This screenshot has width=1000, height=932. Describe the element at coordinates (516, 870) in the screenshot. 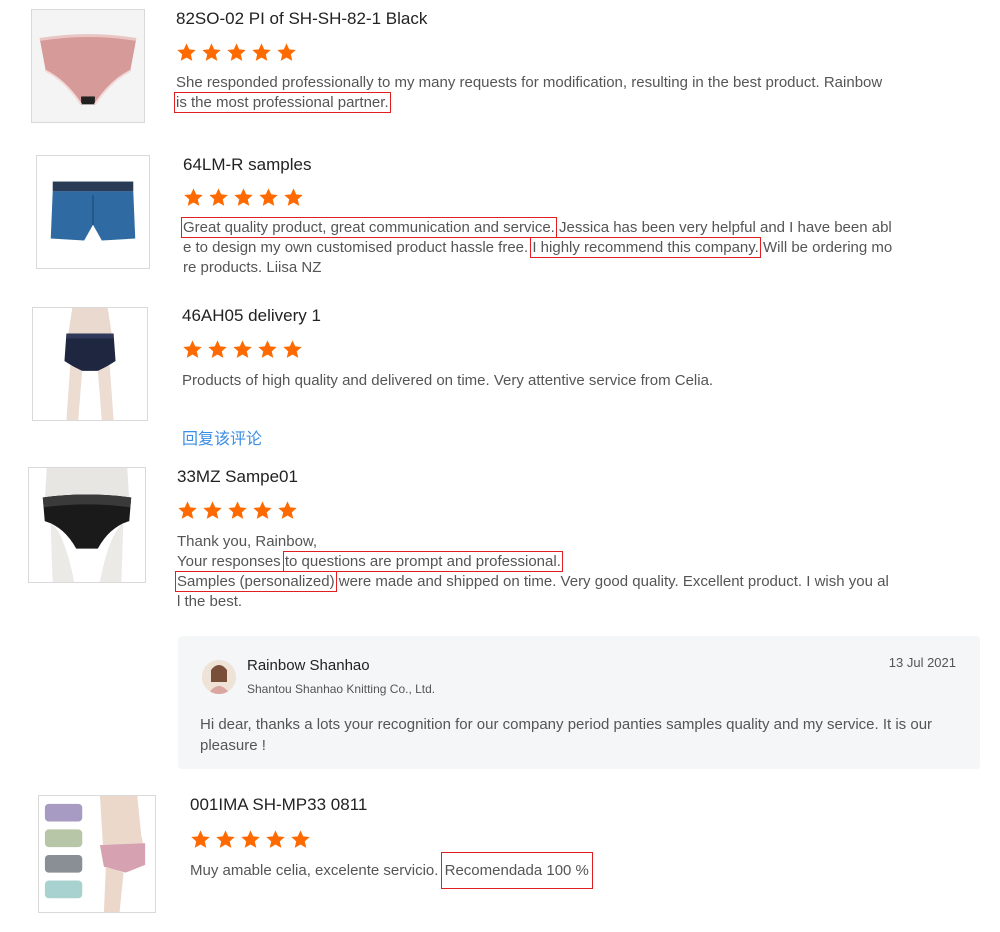

I see `highlighted-phrase: Recomendada 100 %` at that location.